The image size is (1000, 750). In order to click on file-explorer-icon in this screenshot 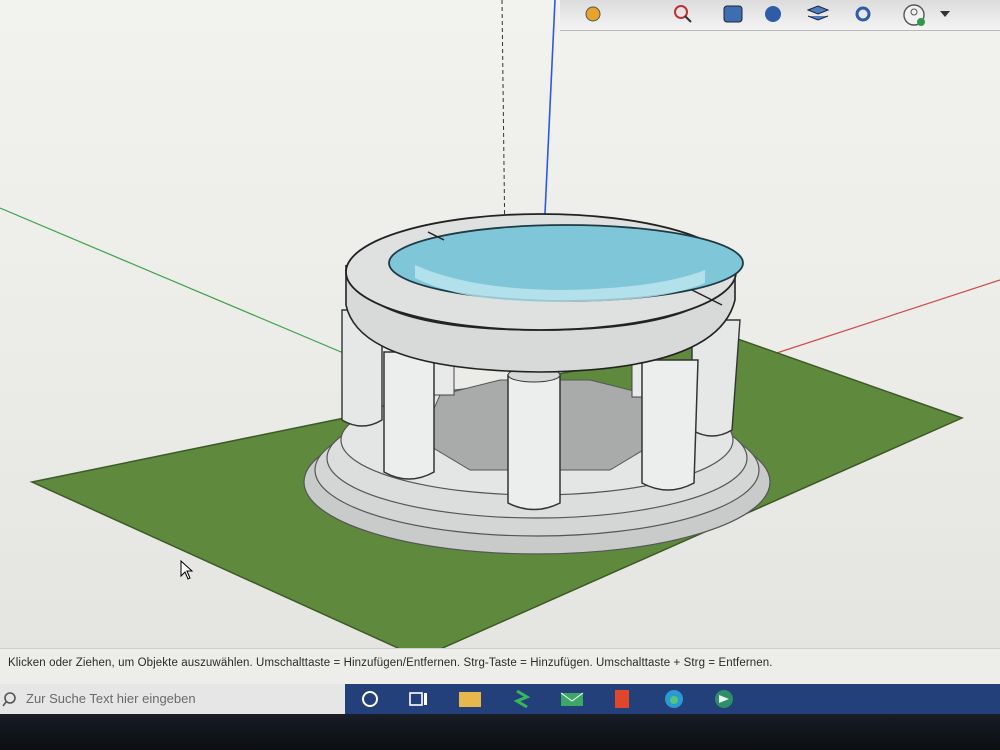, I will do `click(470, 699)`.